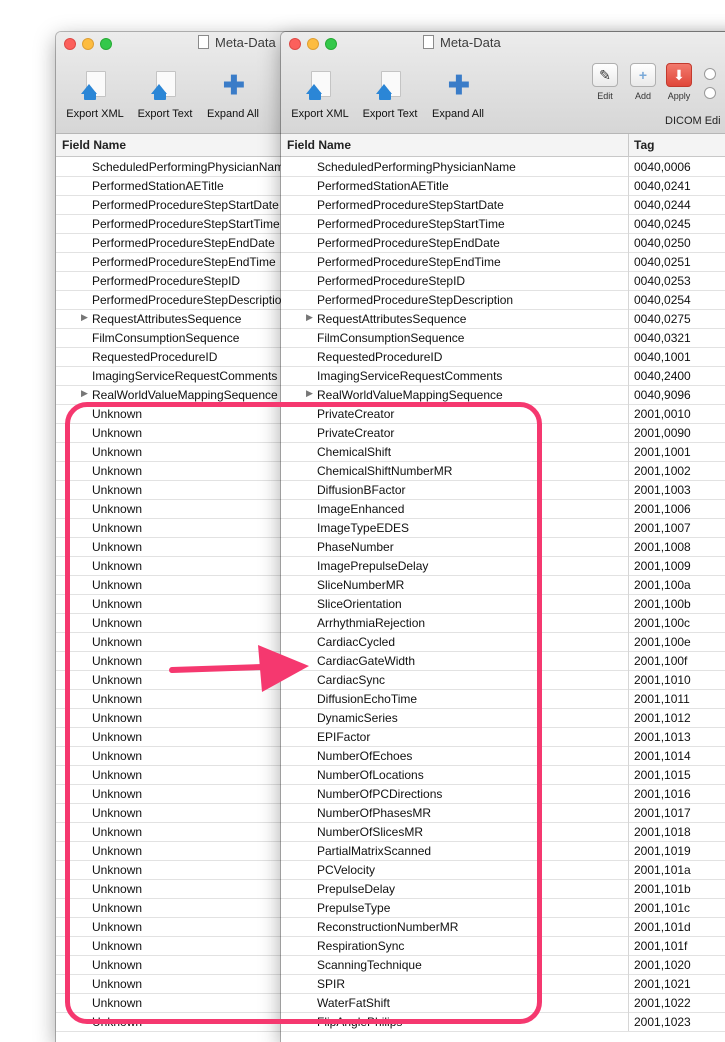  Describe the element at coordinates (410, 205) in the screenshot. I see `field-name-cell: PerformedProcedureStepStartDate` at that location.